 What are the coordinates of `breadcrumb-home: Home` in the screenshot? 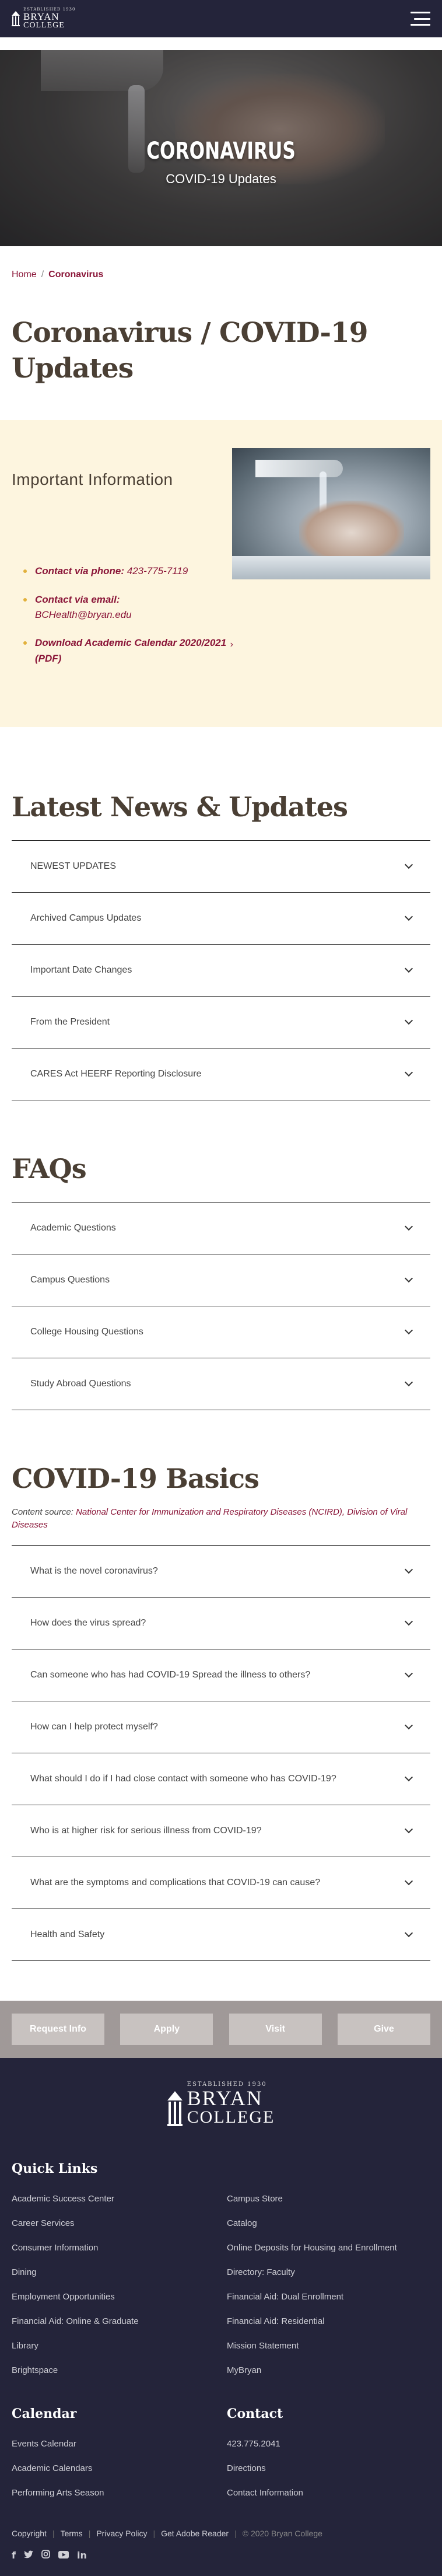 It's located at (24, 275).